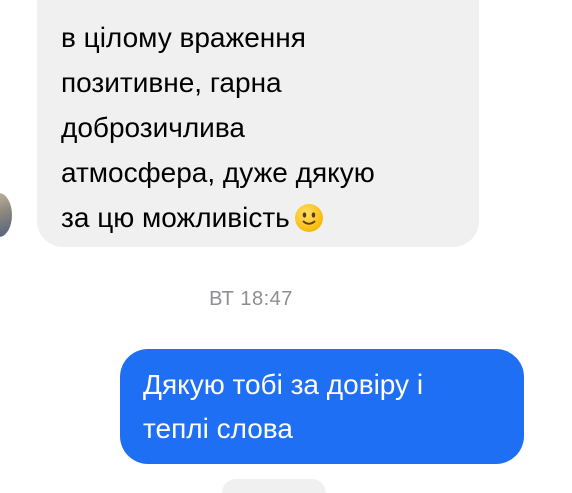 The height and width of the screenshot is (493, 572). Describe the element at coordinates (251, 299) in the screenshot. I see `message-timestamp: ВТ 18:47` at that location.